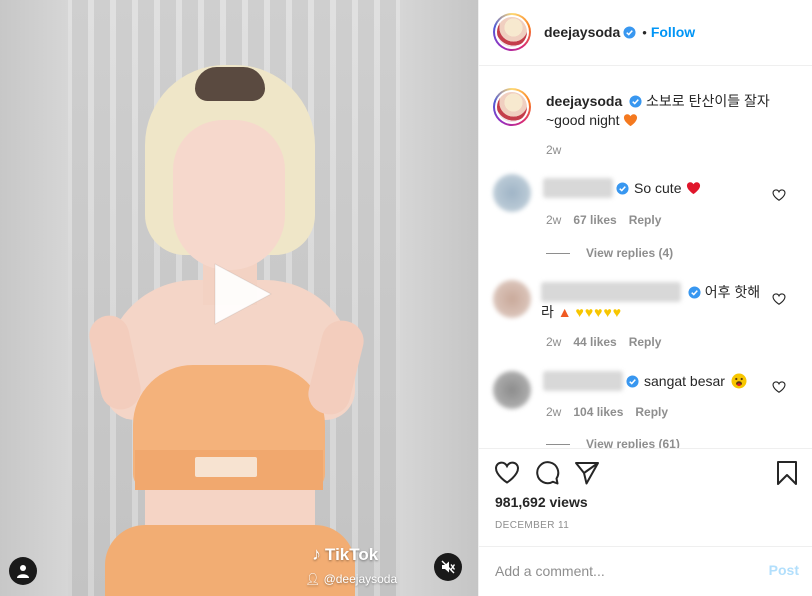  What do you see at coordinates (787, 473) in the screenshot?
I see `bookmark-icon` at bounding box center [787, 473].